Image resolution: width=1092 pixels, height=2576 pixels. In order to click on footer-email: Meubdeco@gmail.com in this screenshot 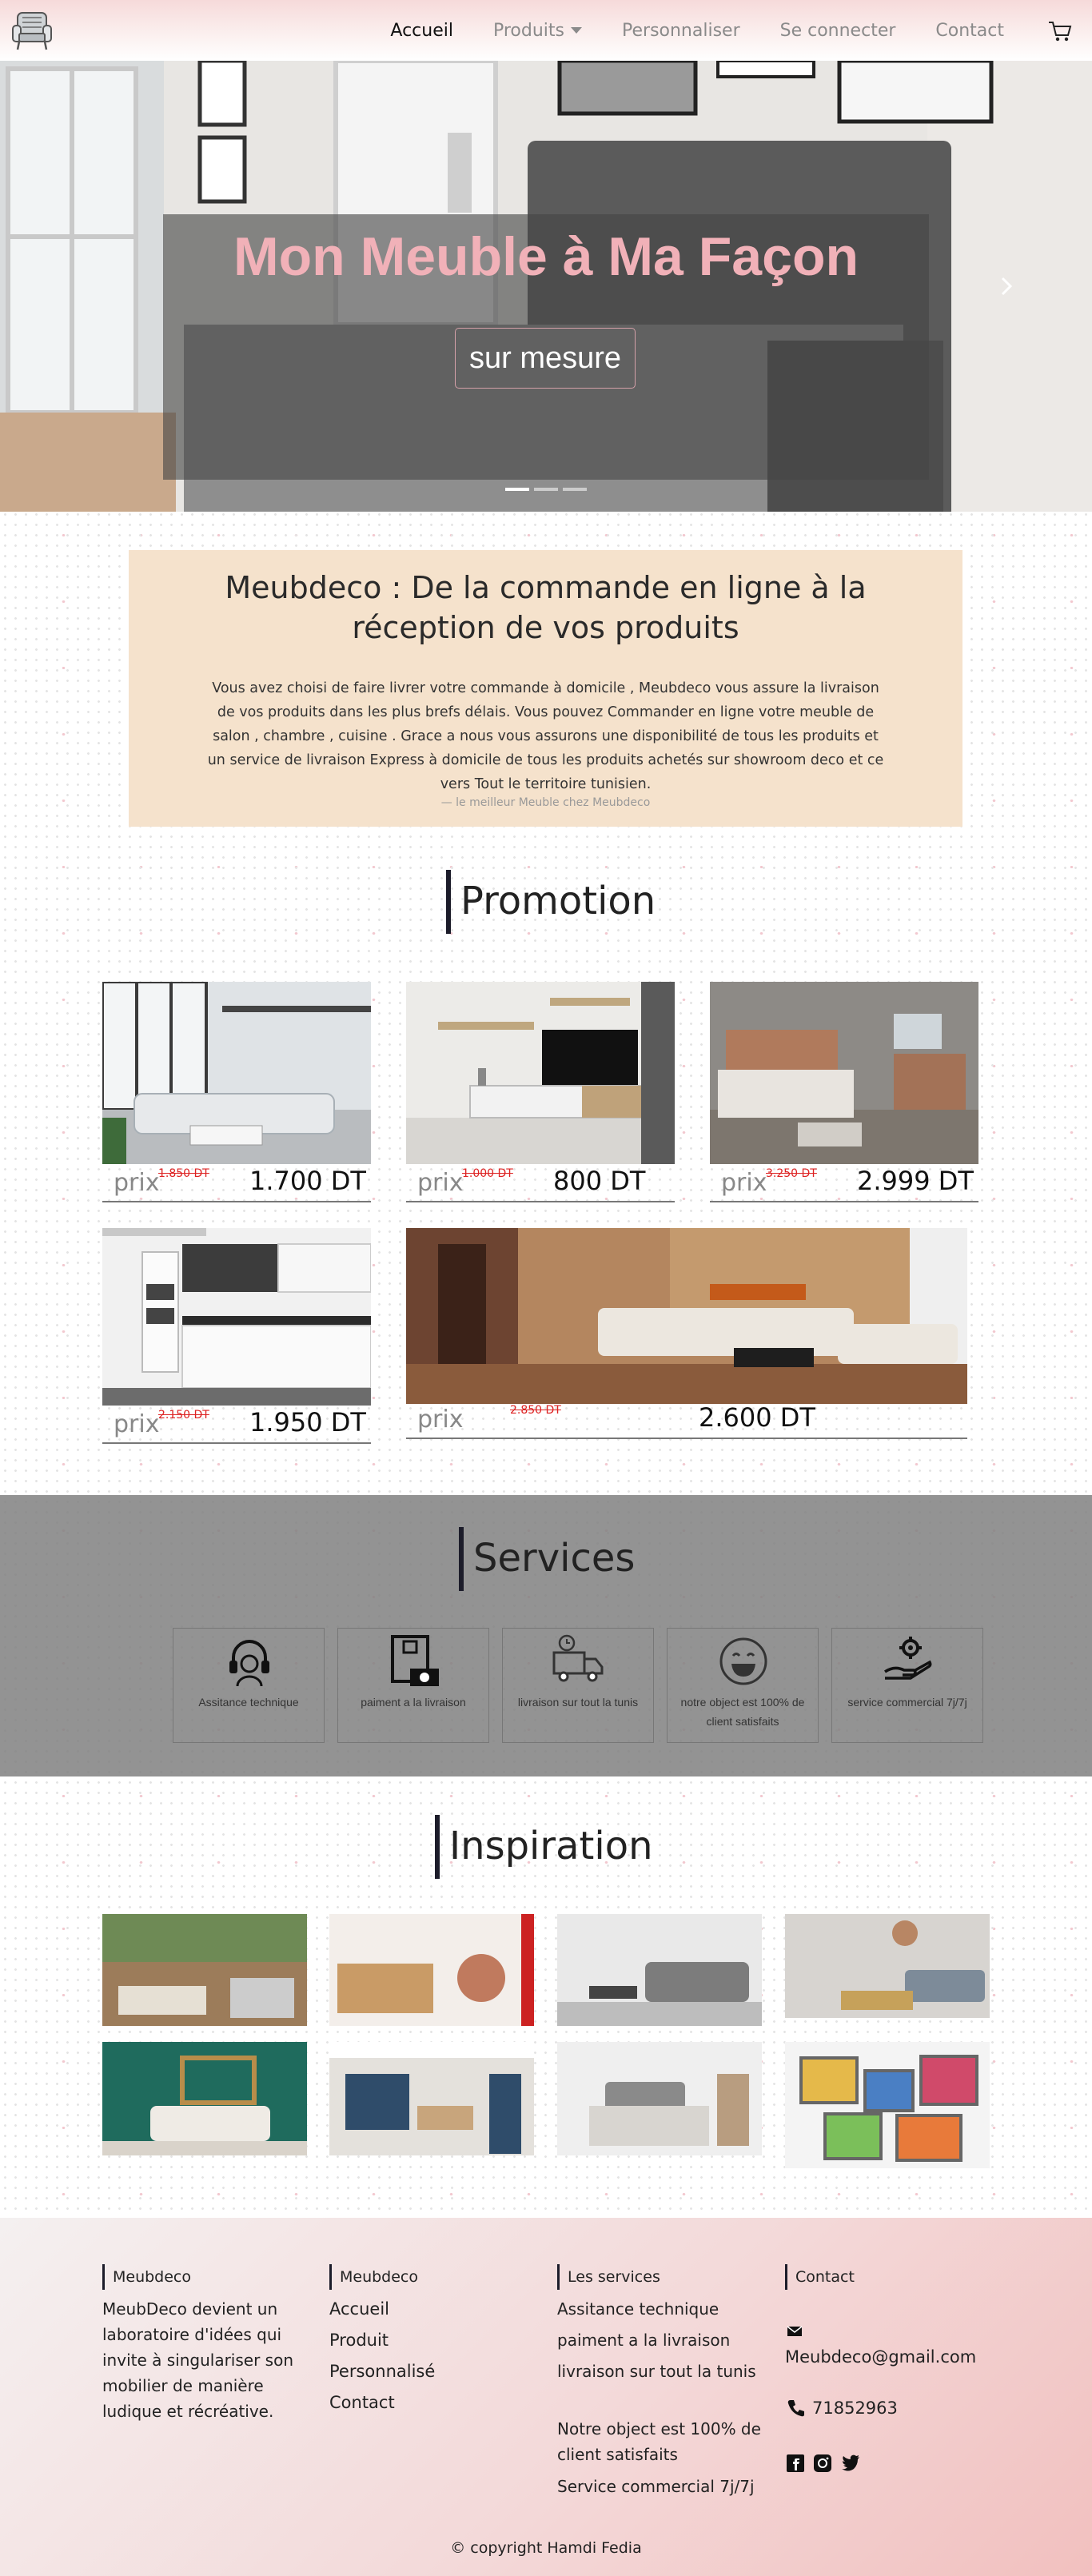, I will do `click(880, 2357)`.